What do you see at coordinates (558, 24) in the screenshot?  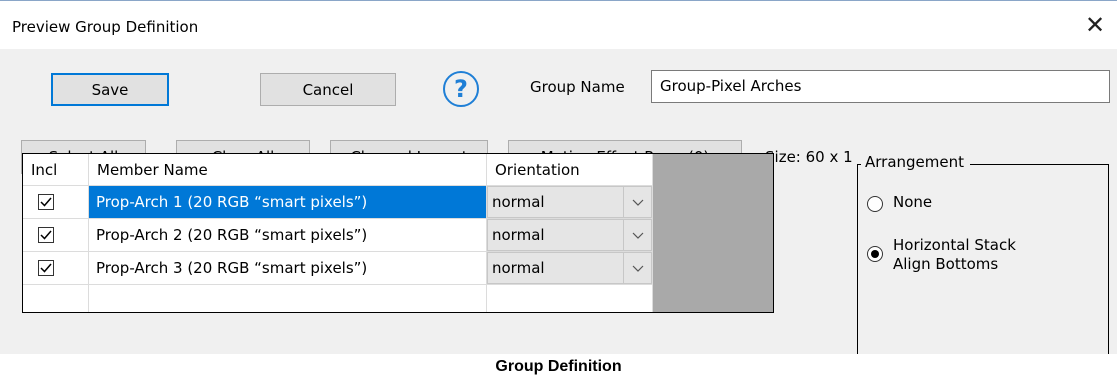 I see `title-bar: Preview Group Definition ✕` at bounding box center [558, 24].